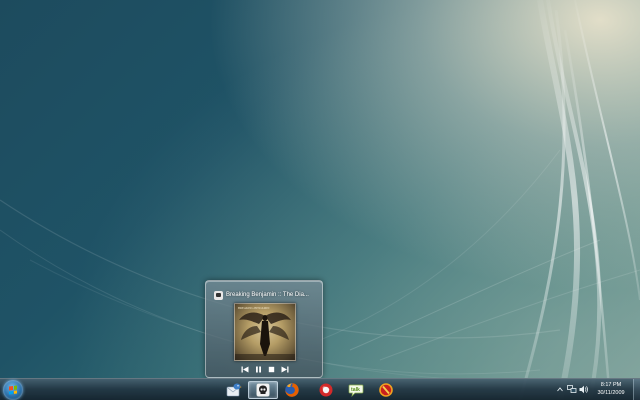 The image size is (640, 400). What do you see at coordinates (611, 385) in the screenshot?
I see `clock-time: 8:17 PM` at bounding box center [611, 385].